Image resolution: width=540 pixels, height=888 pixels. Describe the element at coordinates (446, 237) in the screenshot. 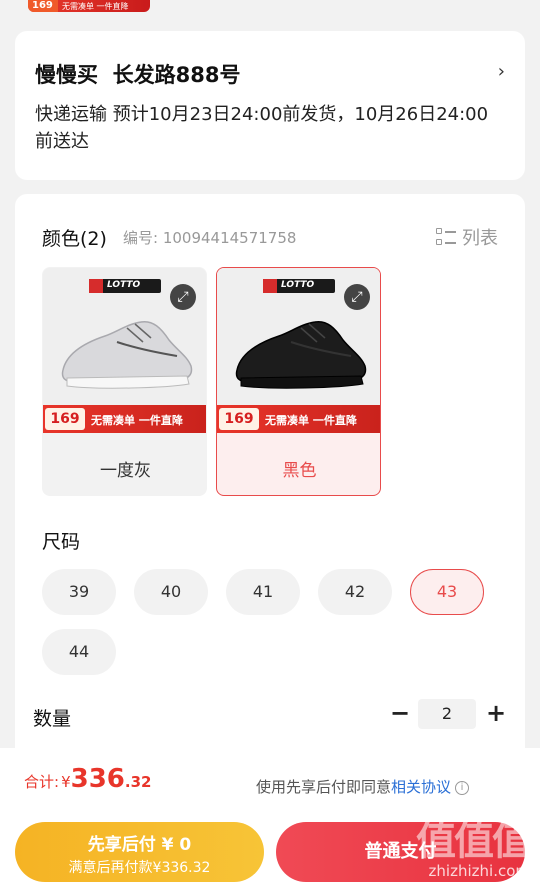

I see `list-icon` at that location.